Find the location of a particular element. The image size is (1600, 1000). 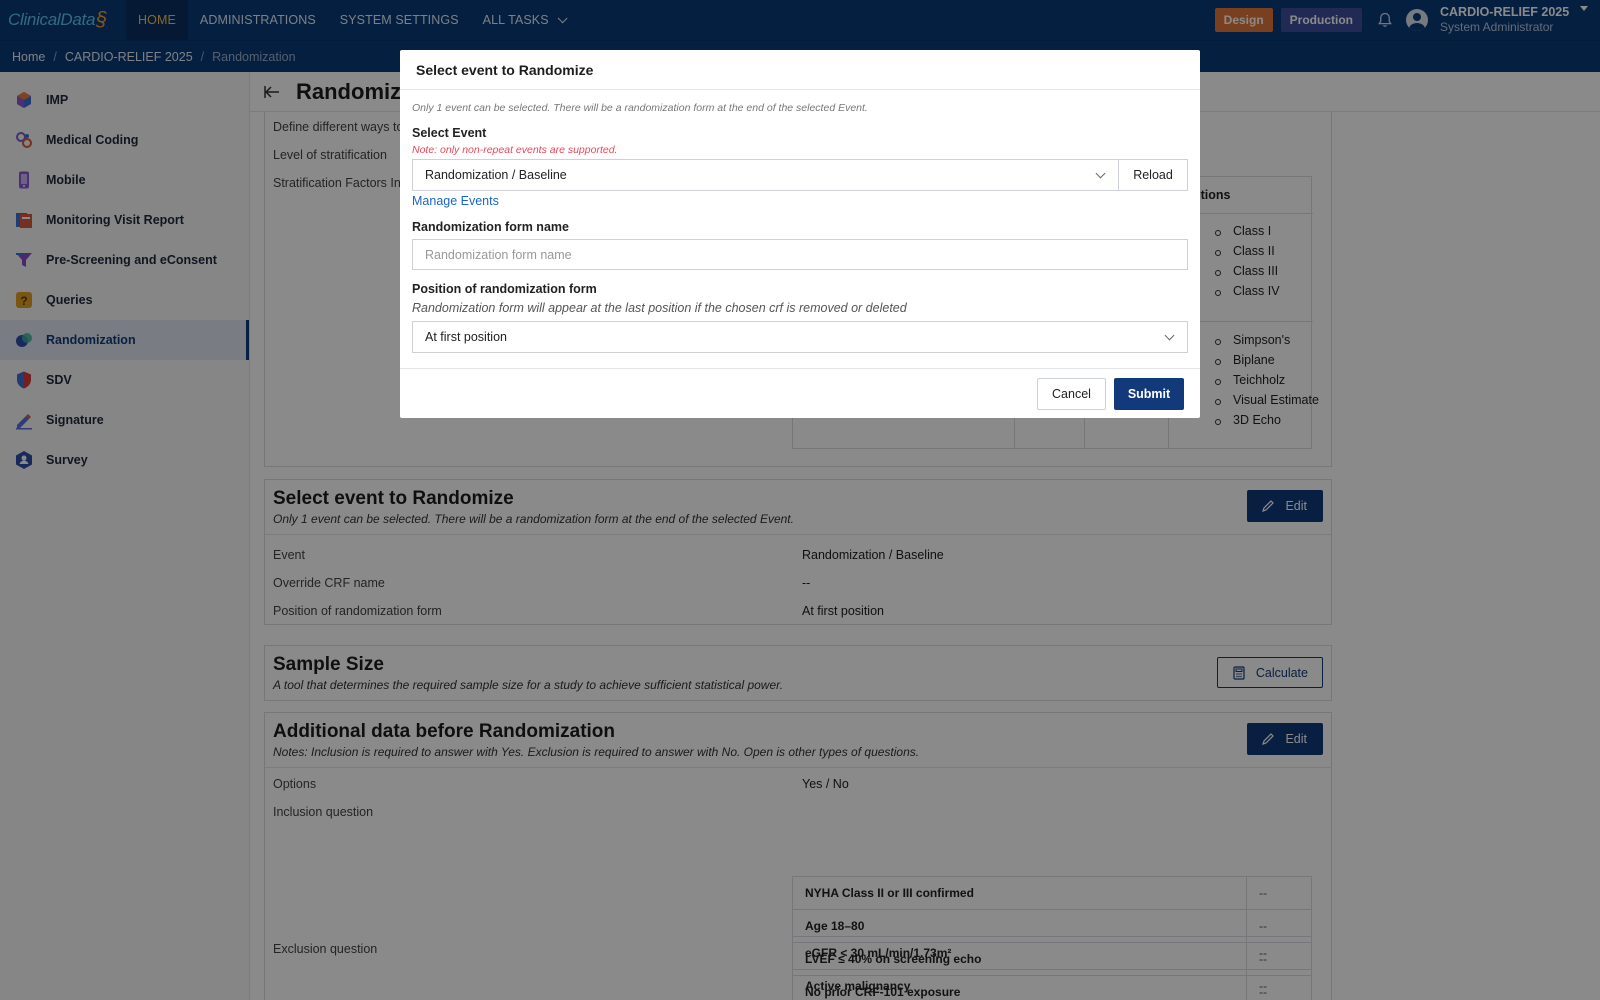

modal-title: Select event to Randomize is located at coordinates (800, 70).